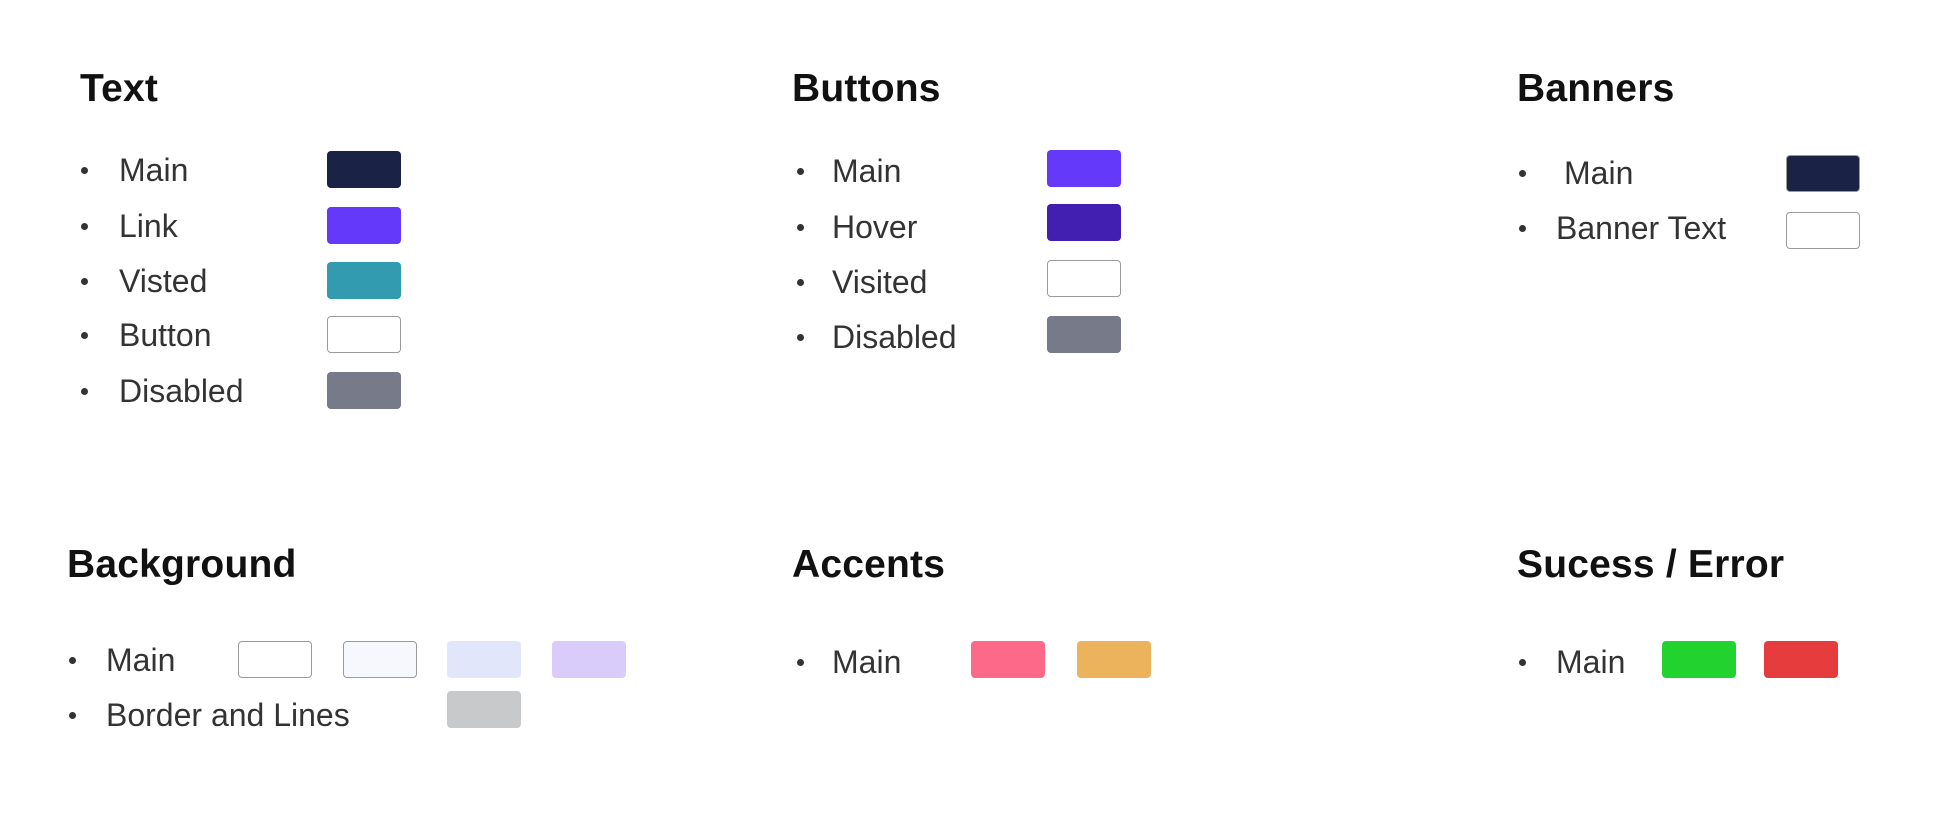 The width and height of the screenshot is (1958, 820). What do you see at coordinates (182, 564) in the screenshot?
I see `background-heading: Background` at bounding box center [182, 564].